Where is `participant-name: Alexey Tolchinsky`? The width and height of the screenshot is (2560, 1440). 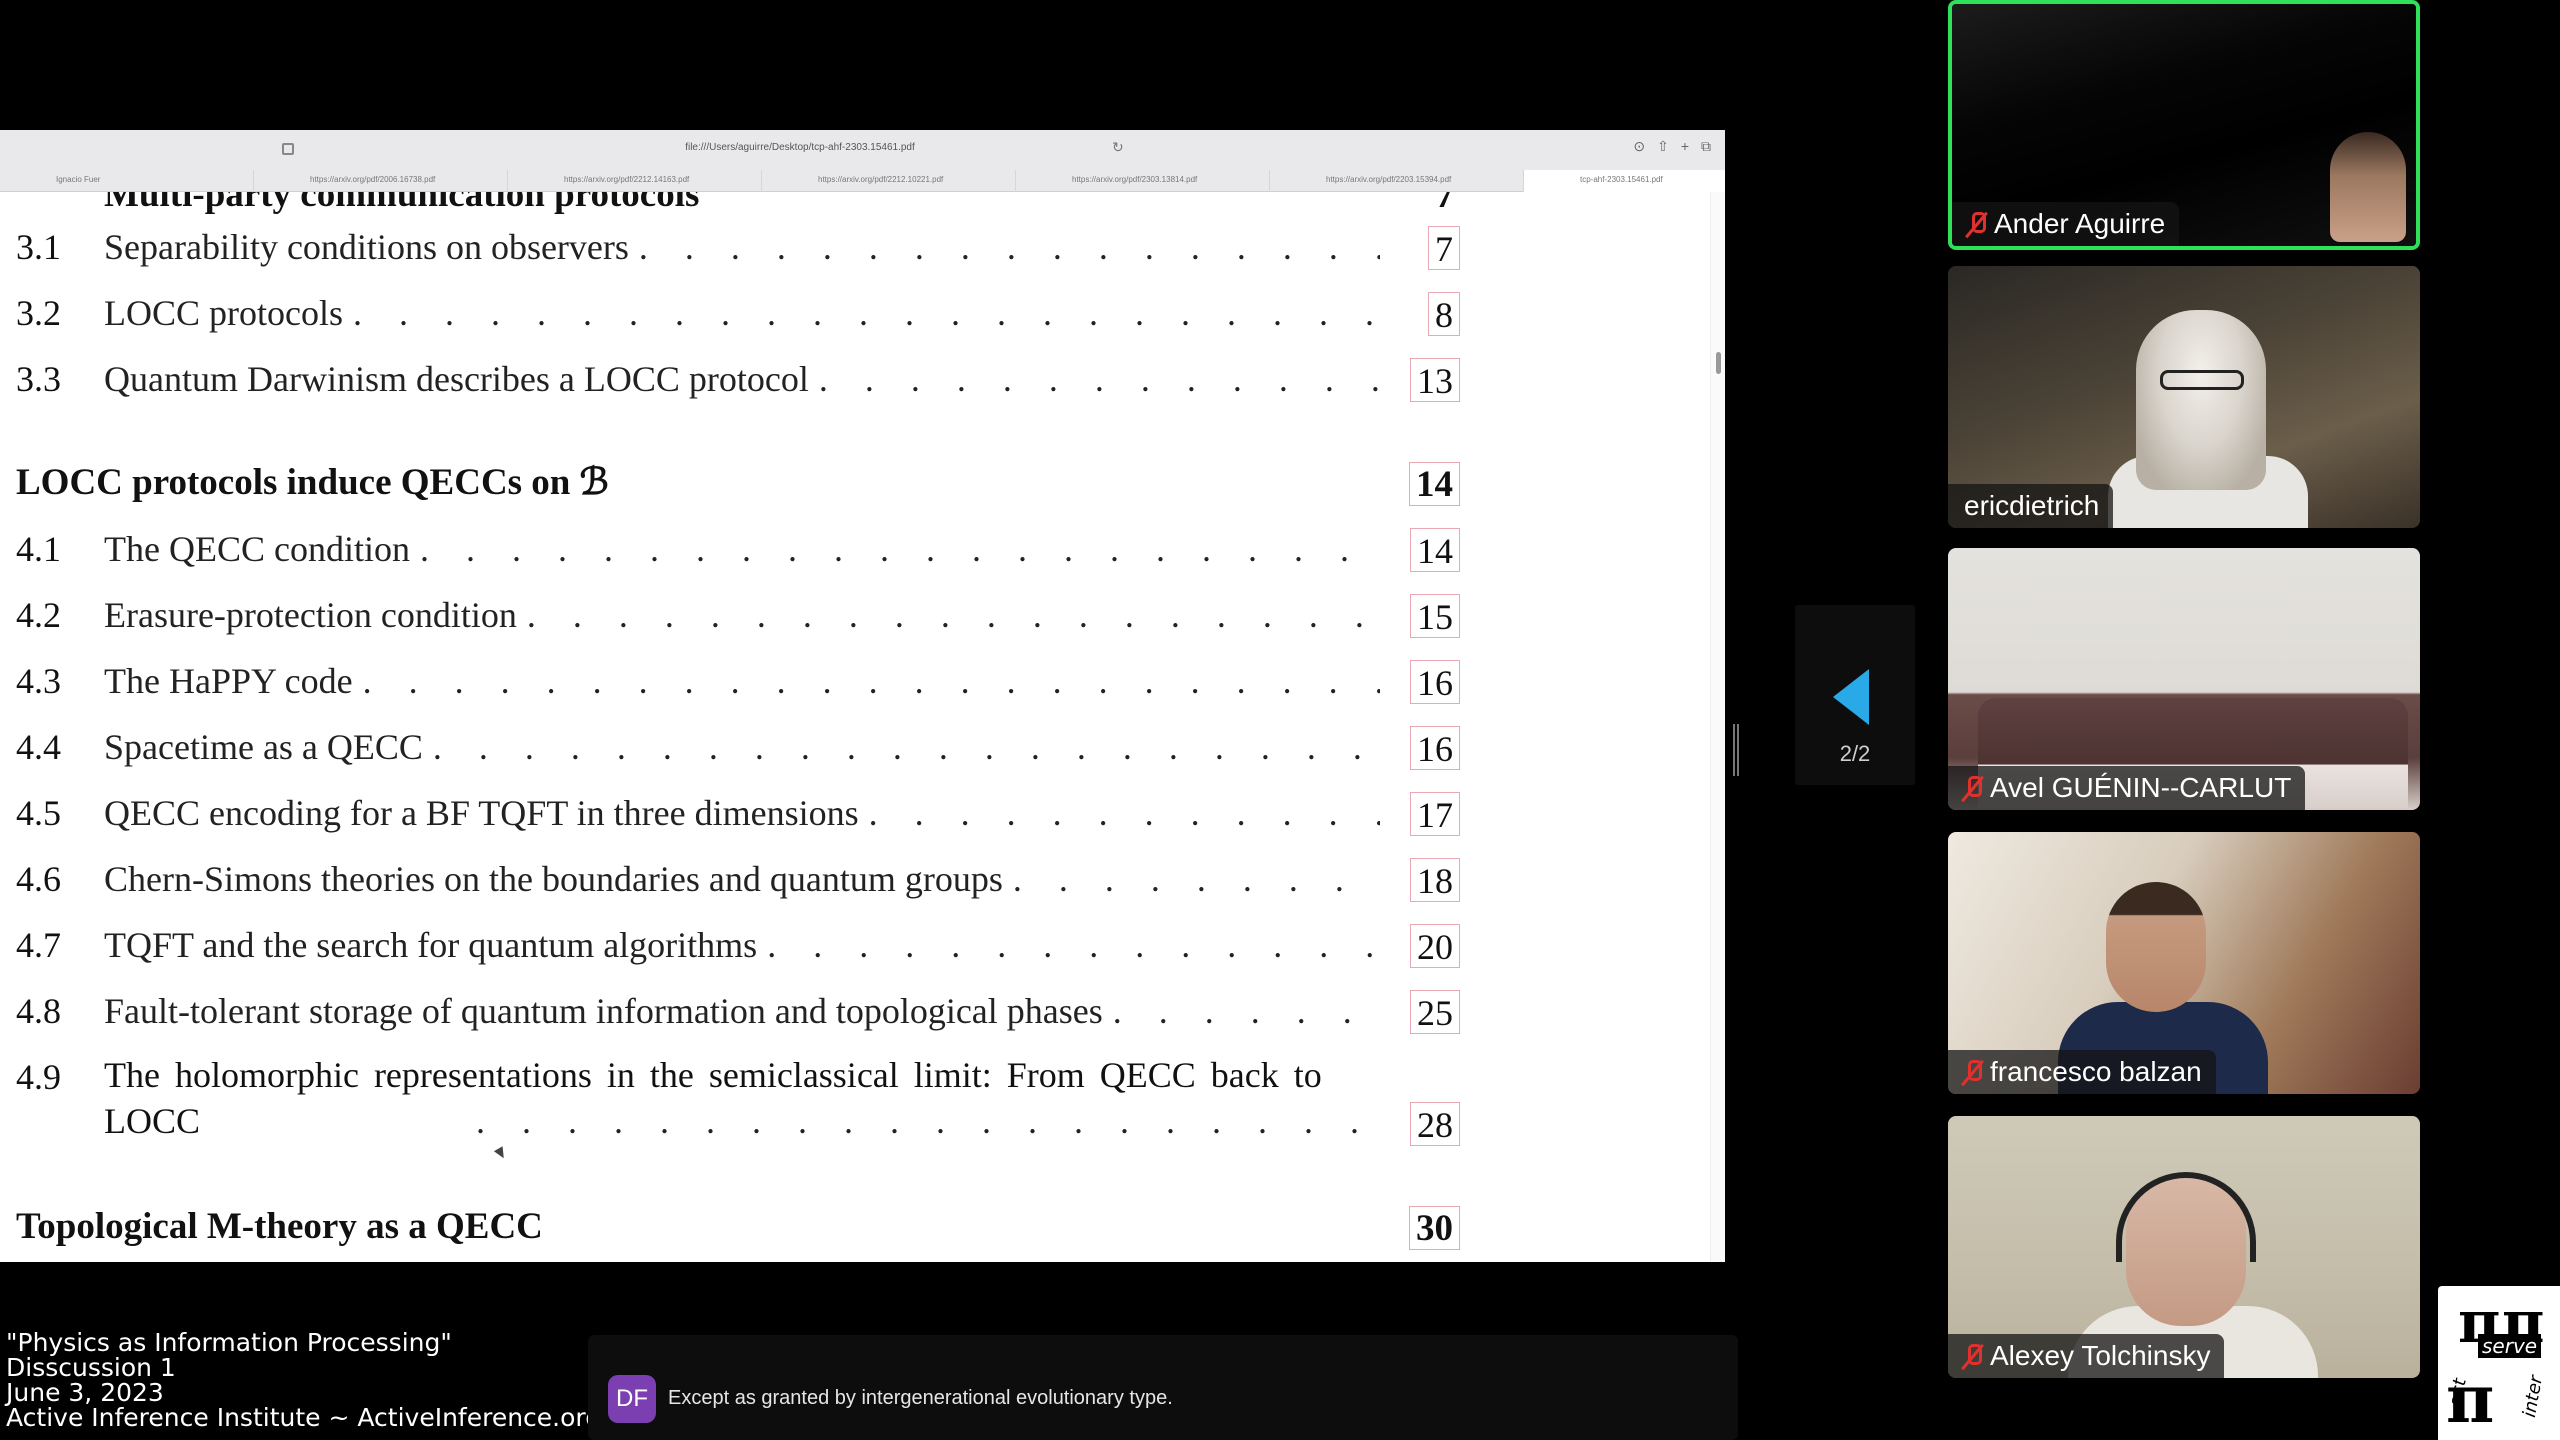
participant-name: Alexey Tolchinsky is located at coordinates (2100, 1355).